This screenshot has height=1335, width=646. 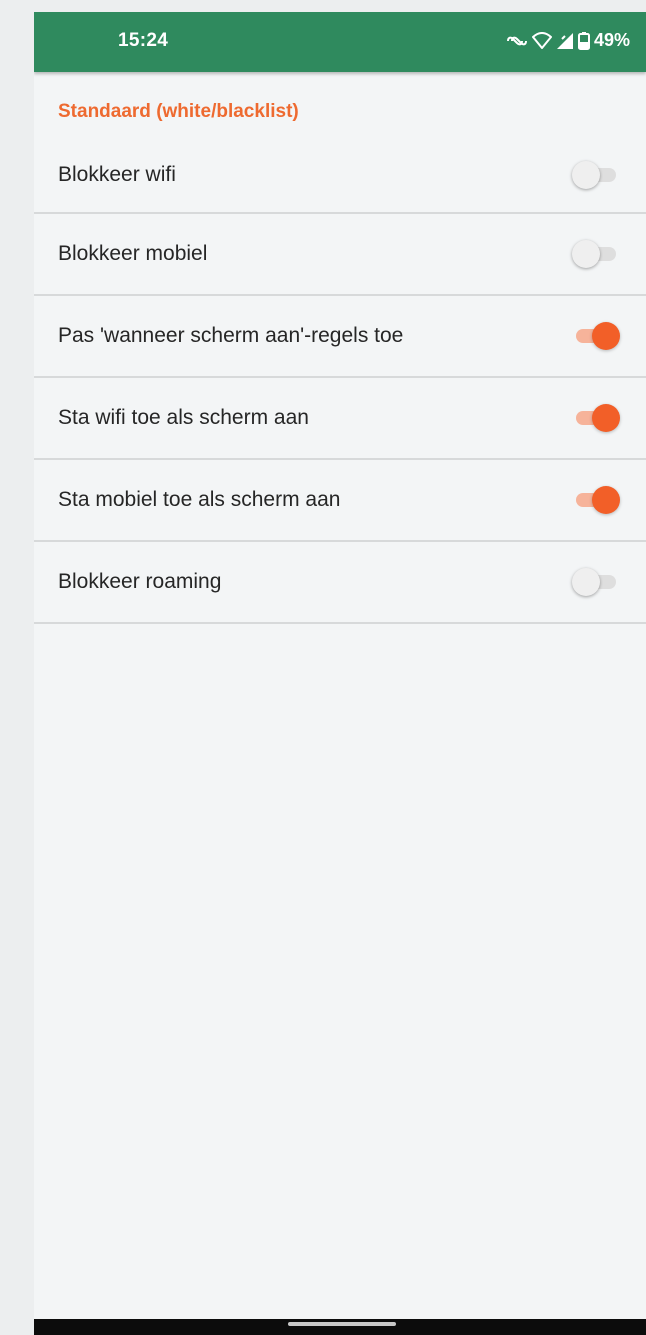 What do you see at coordinates (133, 253) in the screenshot?
I see `setting-label: Blokkeer mobiel` at bounding box center [133, 253].